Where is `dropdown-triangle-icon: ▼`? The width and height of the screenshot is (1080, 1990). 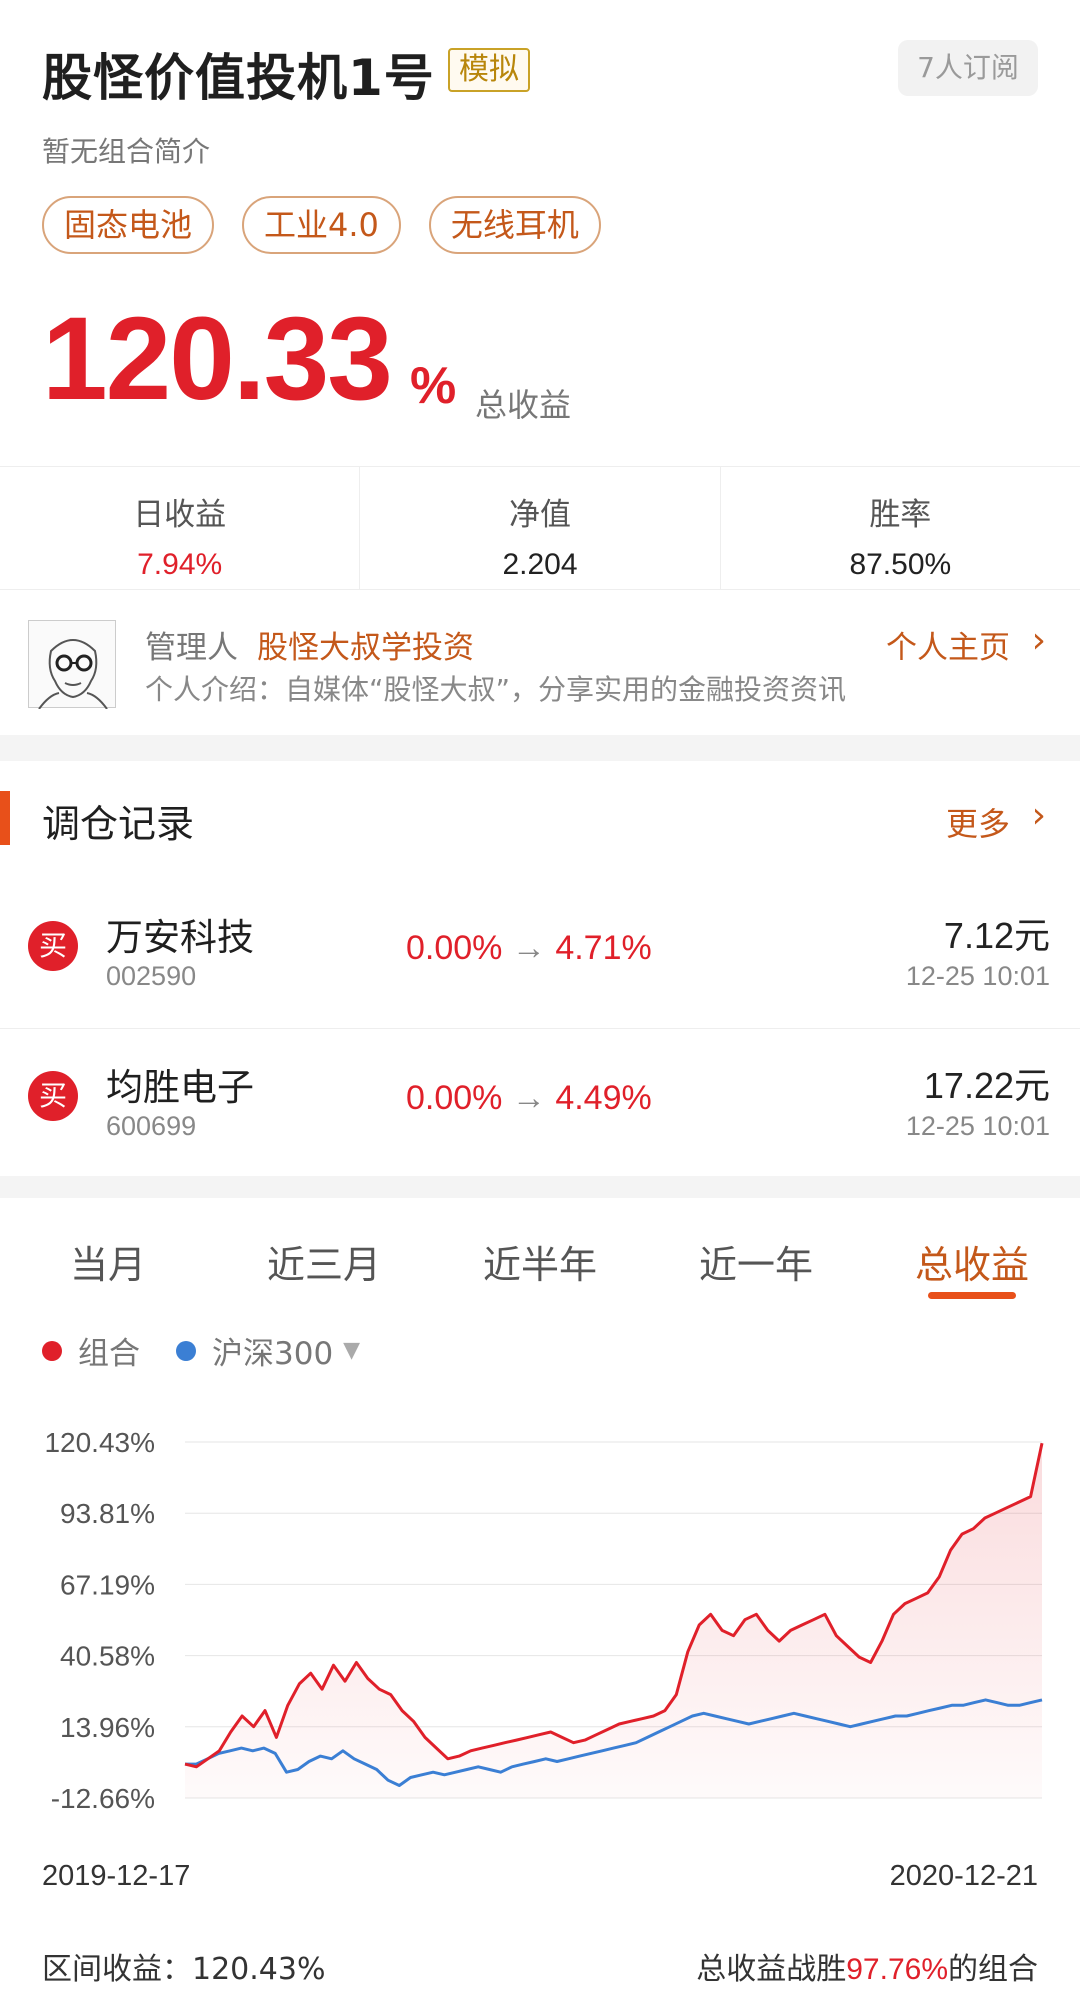
dropdown-triangle-icon: ▼ is located at coordinates (351, 1350).